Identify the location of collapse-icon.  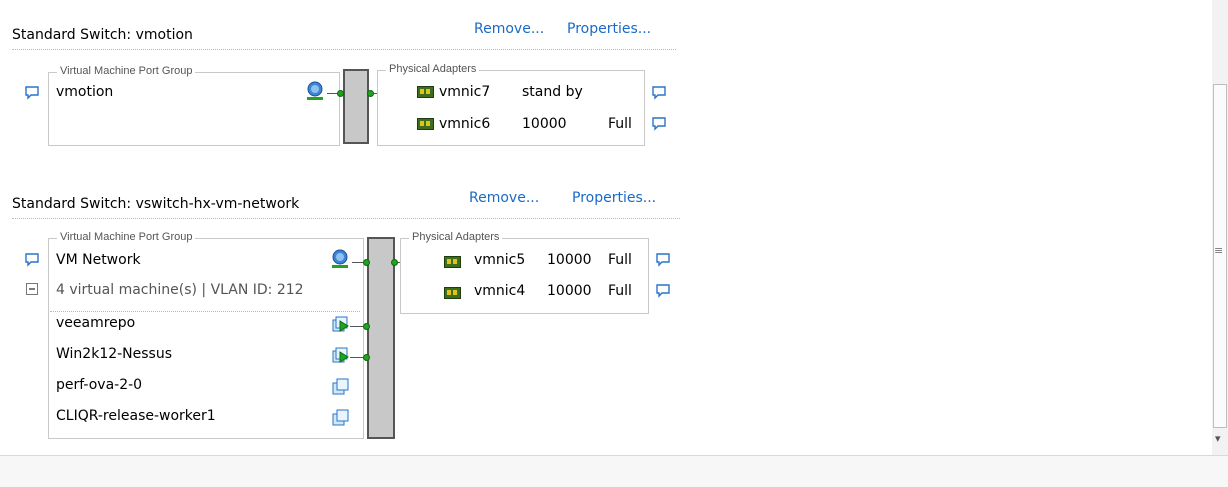
(32, 289).